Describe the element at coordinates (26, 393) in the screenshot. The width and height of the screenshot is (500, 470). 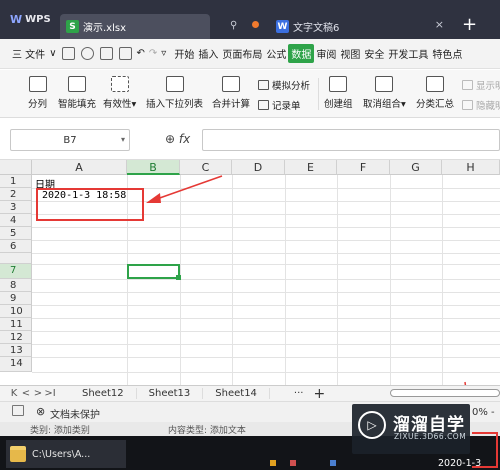
I see `prev-sheet-icon: <` at that location.